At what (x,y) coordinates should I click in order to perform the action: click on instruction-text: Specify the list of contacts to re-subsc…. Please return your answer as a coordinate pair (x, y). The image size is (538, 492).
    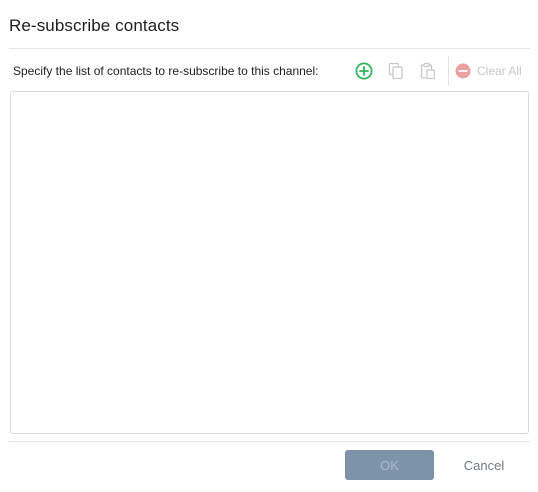
    Looking at the image, I should click on (166, 71).